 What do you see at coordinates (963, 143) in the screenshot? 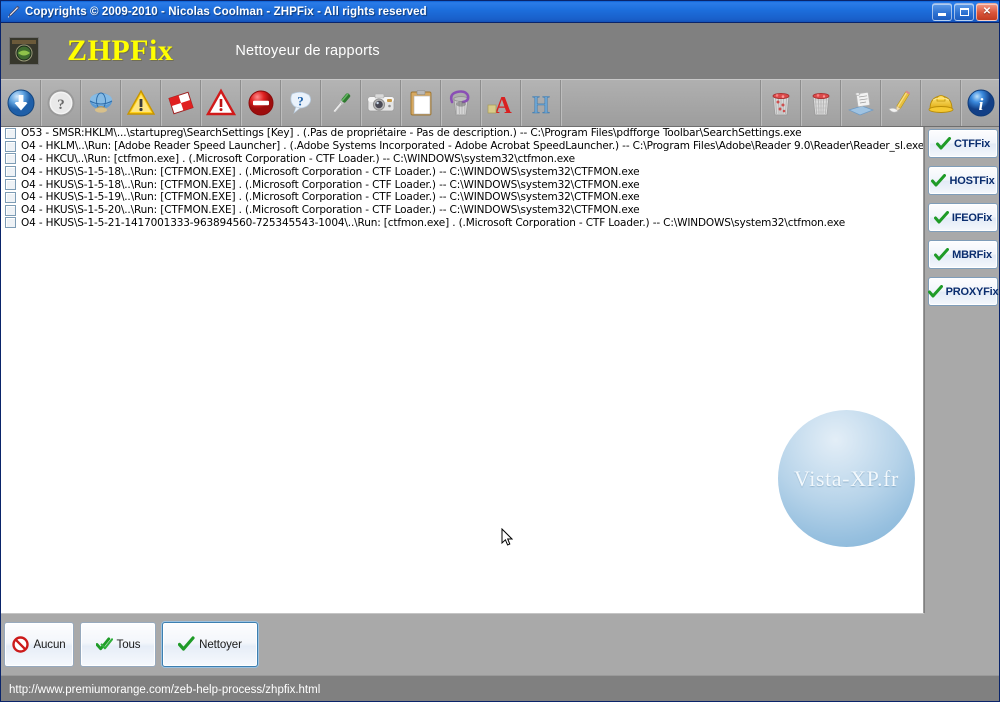
I see `ctffix-button: CTFFix` at bounding box center [963, 143].